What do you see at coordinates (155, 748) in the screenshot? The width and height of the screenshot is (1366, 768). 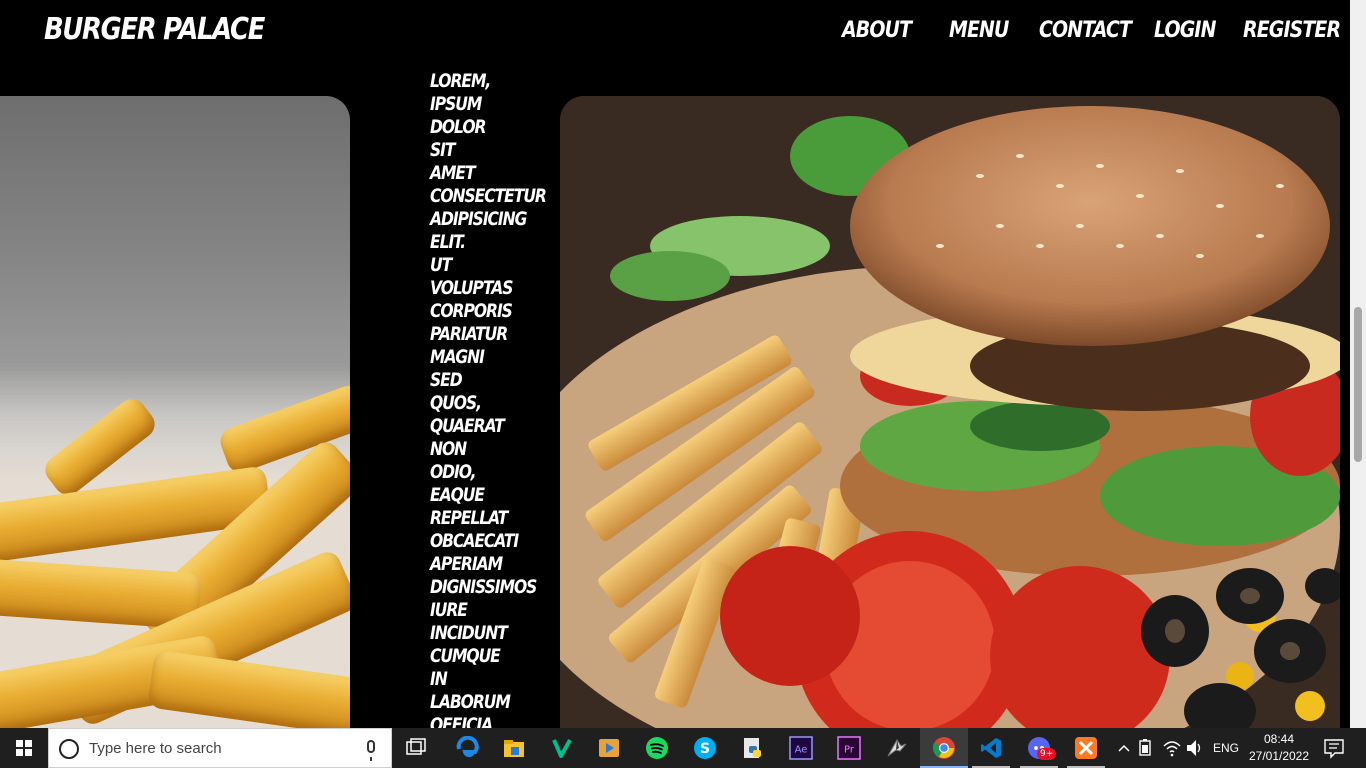 I see `search-placeholder: Type here to search` at bounding box center [155, 748].